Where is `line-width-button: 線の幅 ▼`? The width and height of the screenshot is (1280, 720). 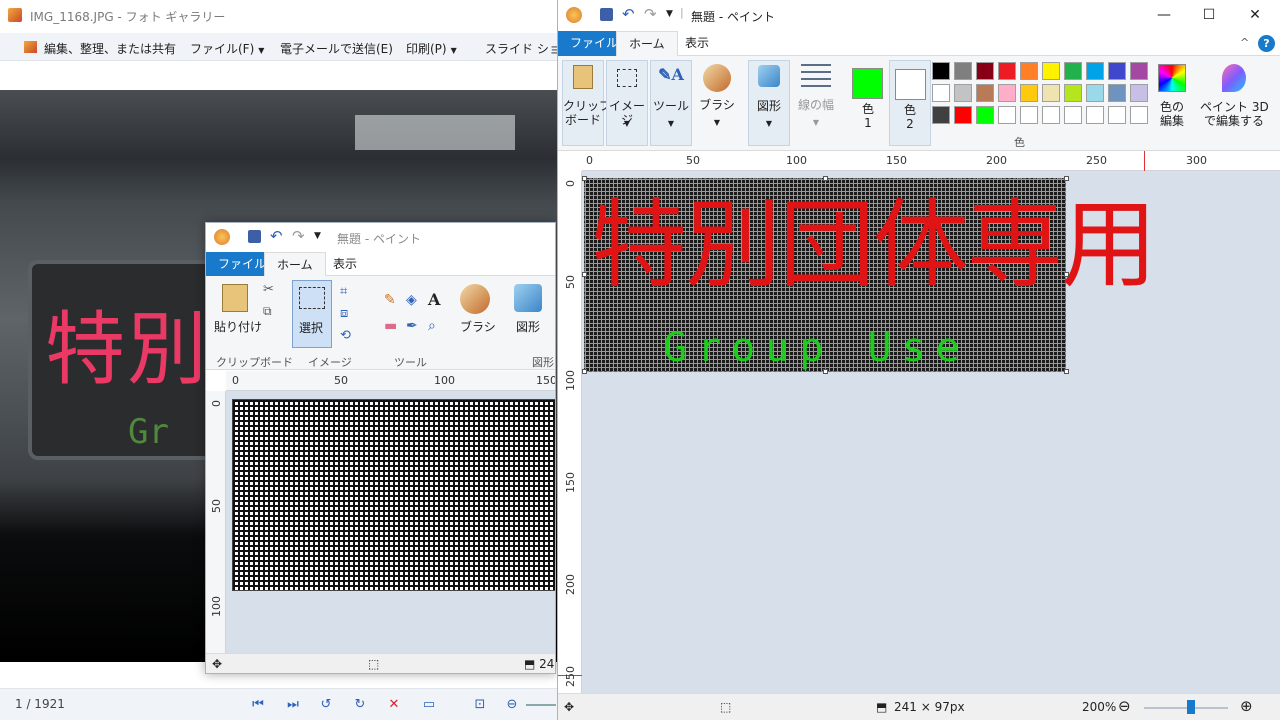 line-width-button: 線の幅 ▼ is located at coordinates (816, 103).